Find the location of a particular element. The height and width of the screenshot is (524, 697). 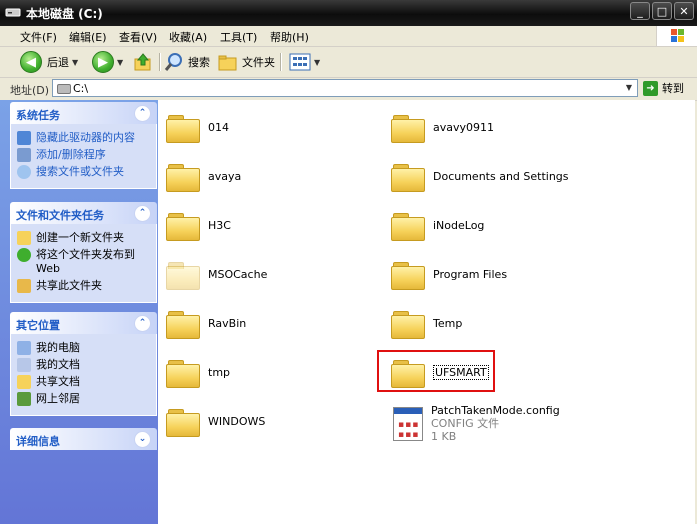

file-size: 1 KB is located at coordinates (444, 436).